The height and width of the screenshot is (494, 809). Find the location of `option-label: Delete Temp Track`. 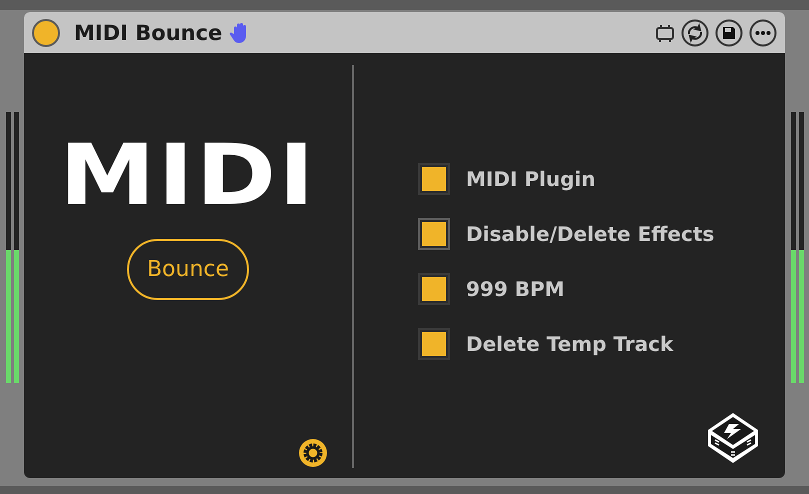

option-label: Delete Temp Track is located at coordinates (570, 344).